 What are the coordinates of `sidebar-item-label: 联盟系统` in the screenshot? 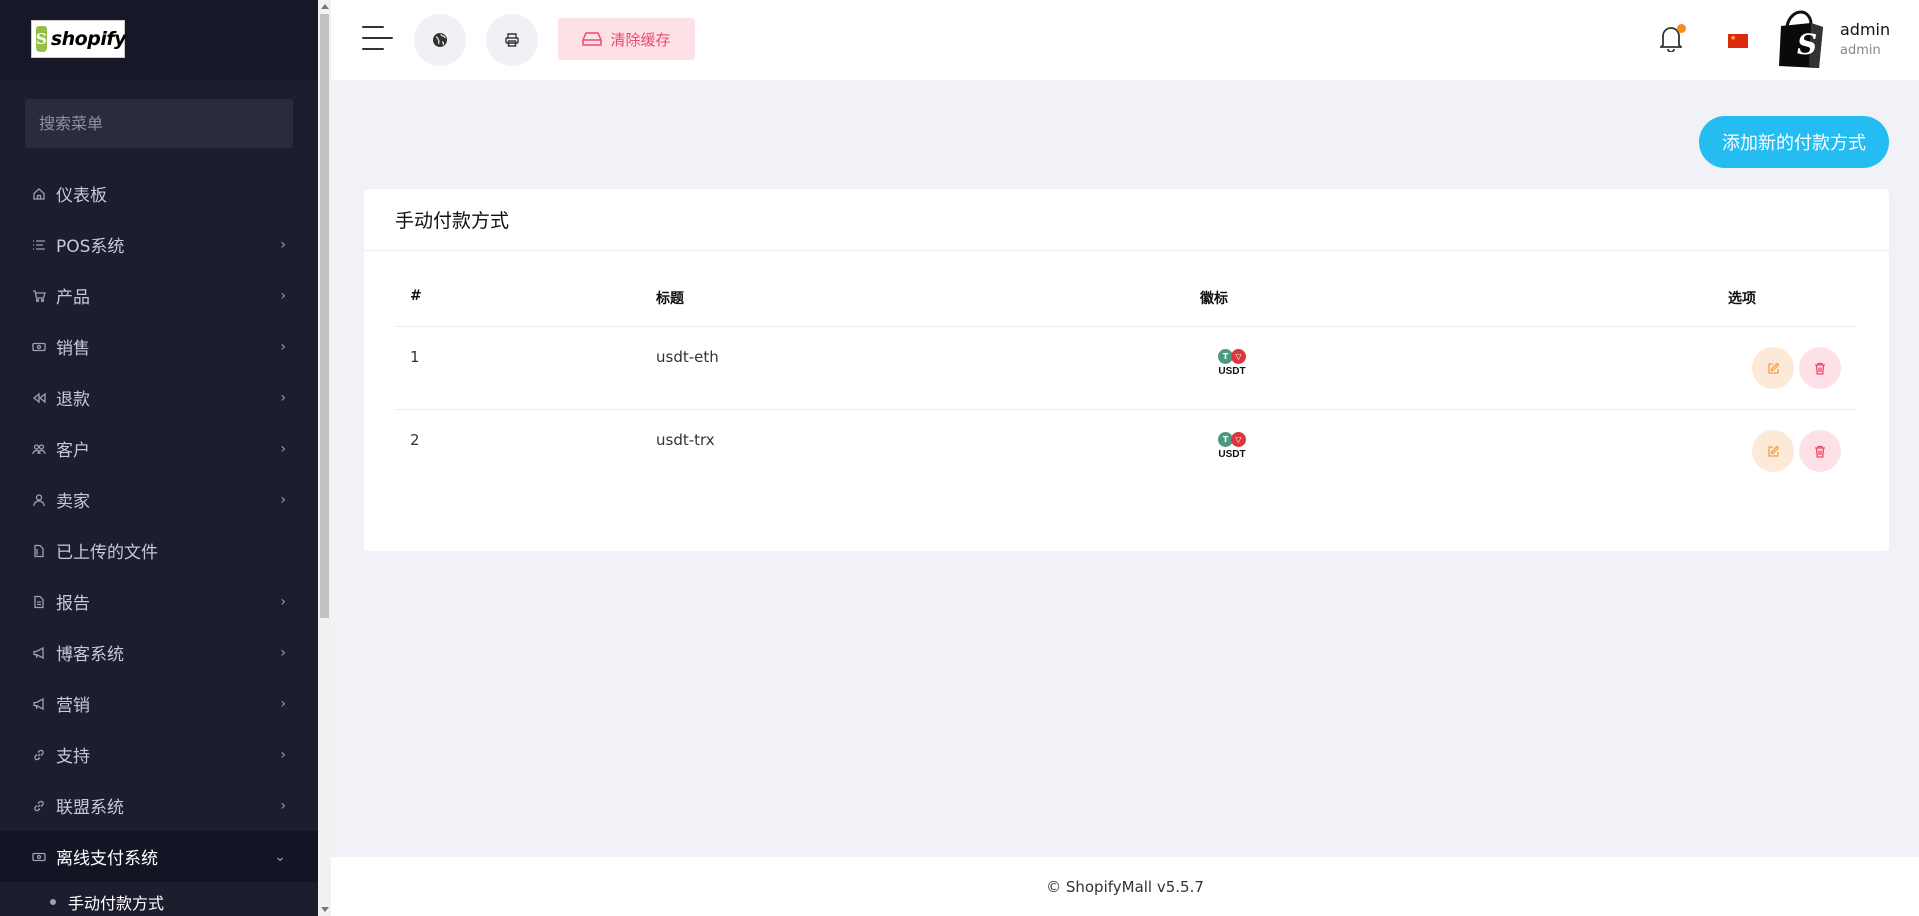 It's located at (90, 808).